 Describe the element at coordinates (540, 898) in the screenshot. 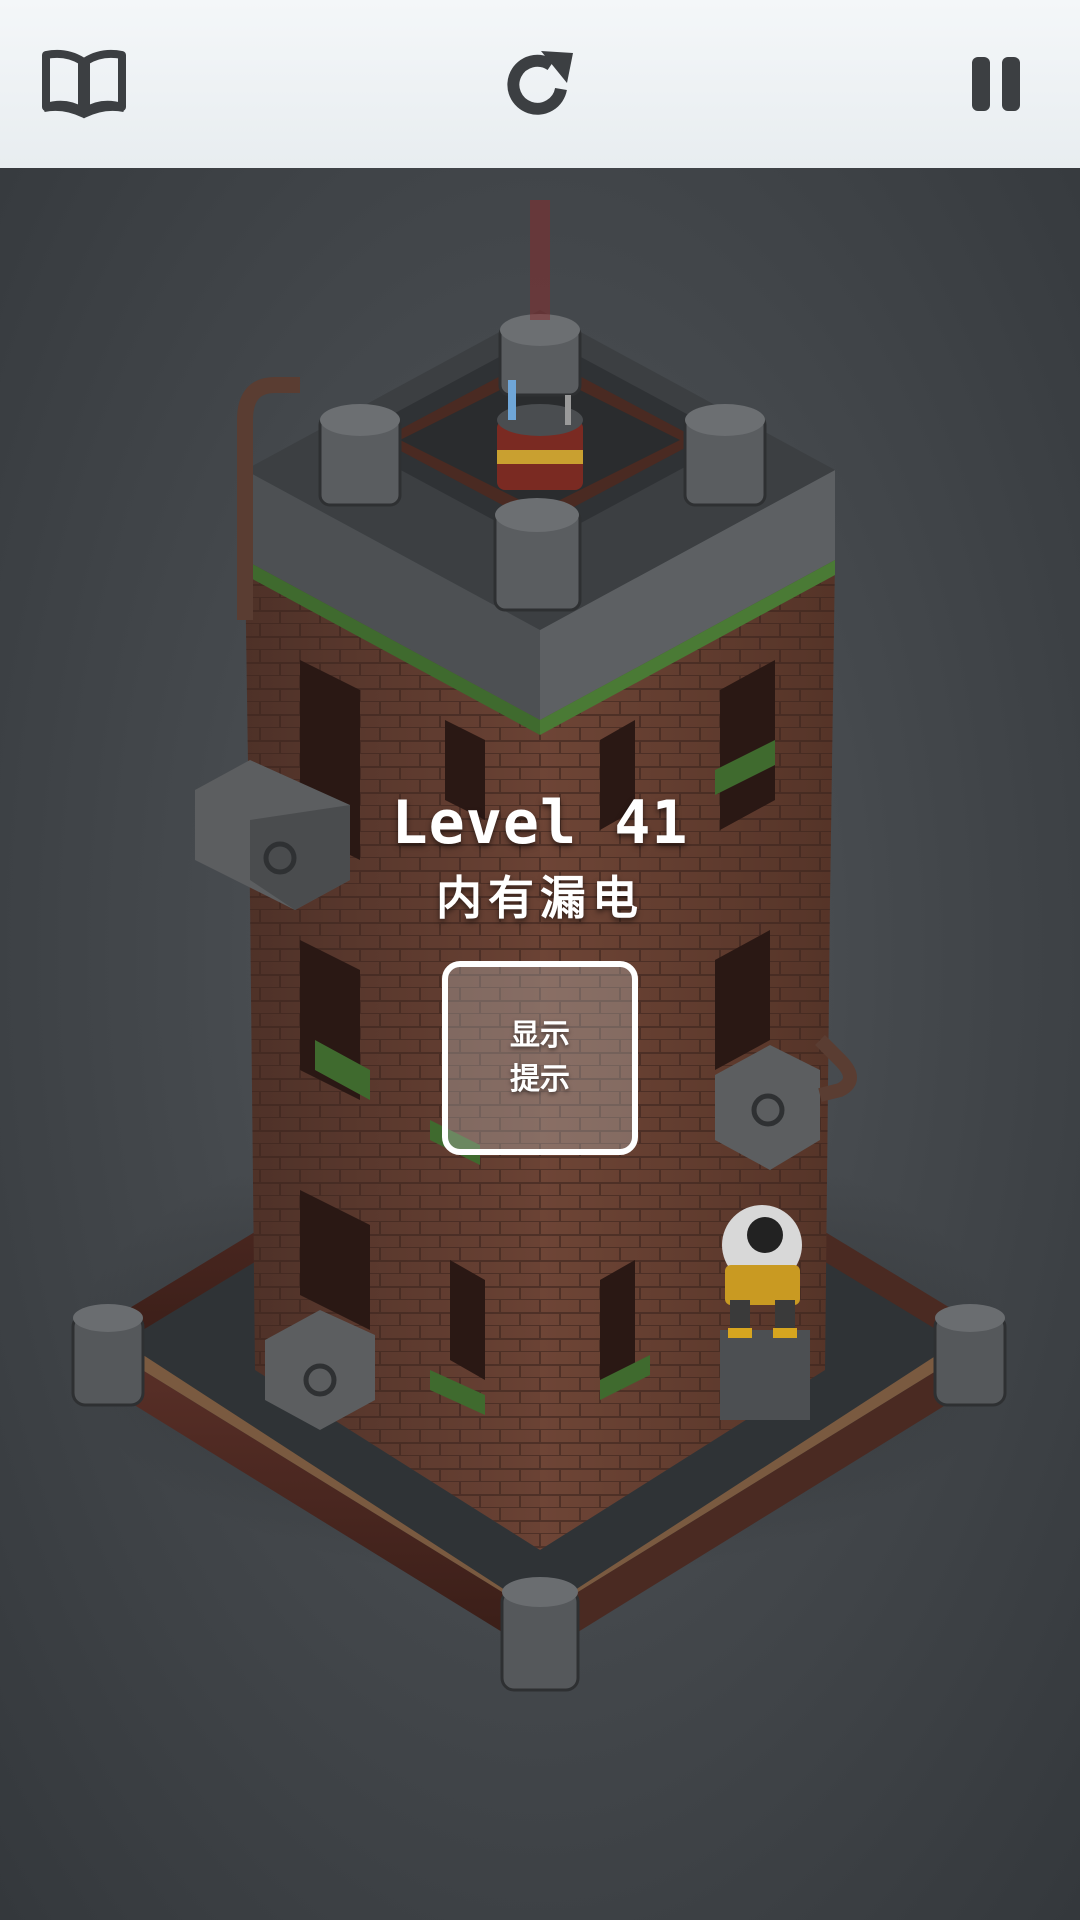

I see `level-subtitle: 内有漏电` at that location.